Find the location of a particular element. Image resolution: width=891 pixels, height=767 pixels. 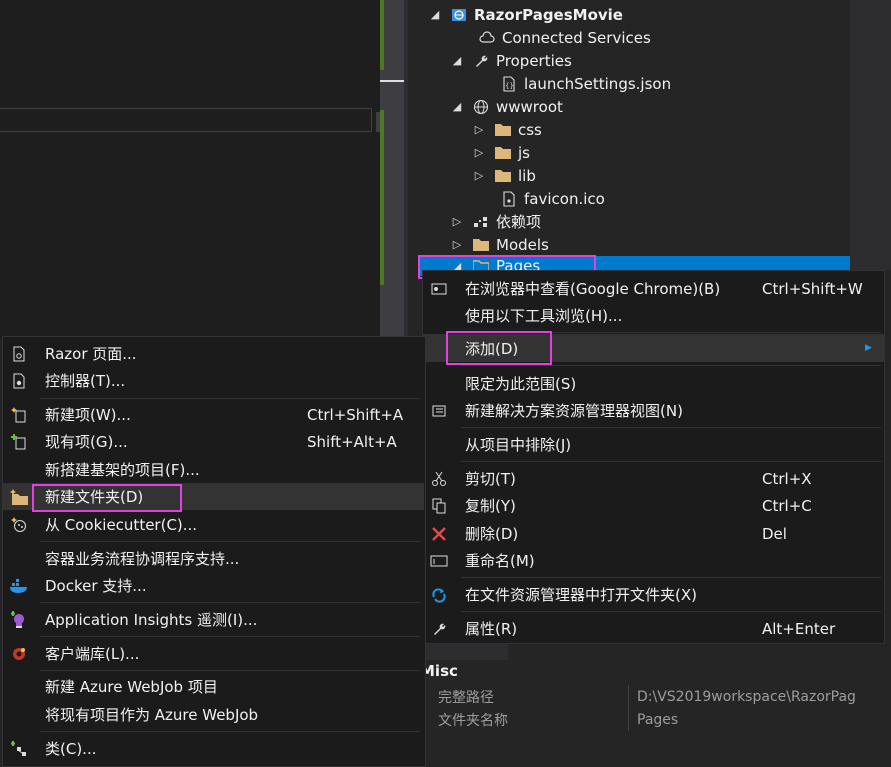

project-name: RazorPagesMovie is located at coordinates (548, 14).